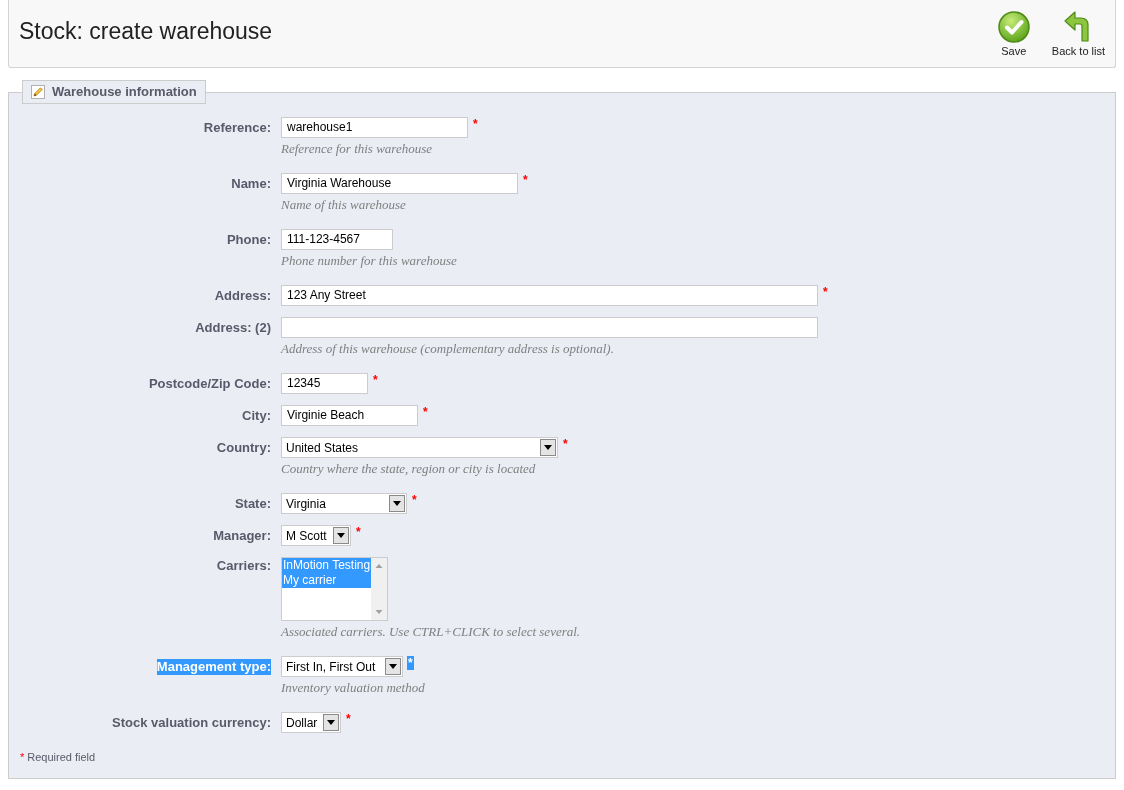 The height and width of the screenshot is (790, 1124). What do you see at coordinates (61, 757) in the screenshot?
I see `footnote-text: Required field` at bounding box center [61, 757].